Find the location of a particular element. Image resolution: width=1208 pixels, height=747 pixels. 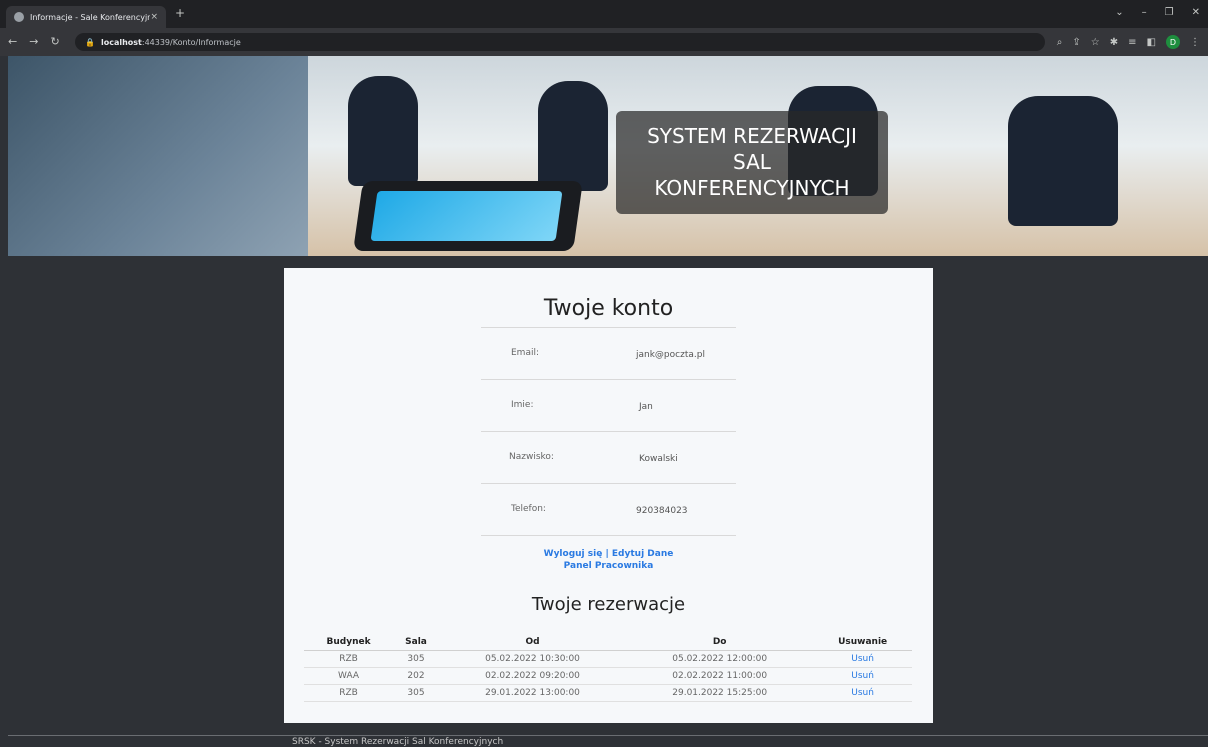

favicon-icon is located at coordinates (19, 17).